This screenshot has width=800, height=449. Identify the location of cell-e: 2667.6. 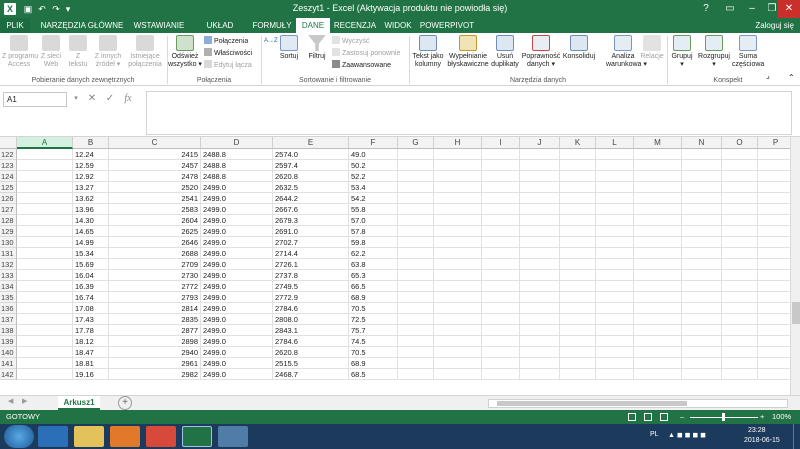
(311, 209).